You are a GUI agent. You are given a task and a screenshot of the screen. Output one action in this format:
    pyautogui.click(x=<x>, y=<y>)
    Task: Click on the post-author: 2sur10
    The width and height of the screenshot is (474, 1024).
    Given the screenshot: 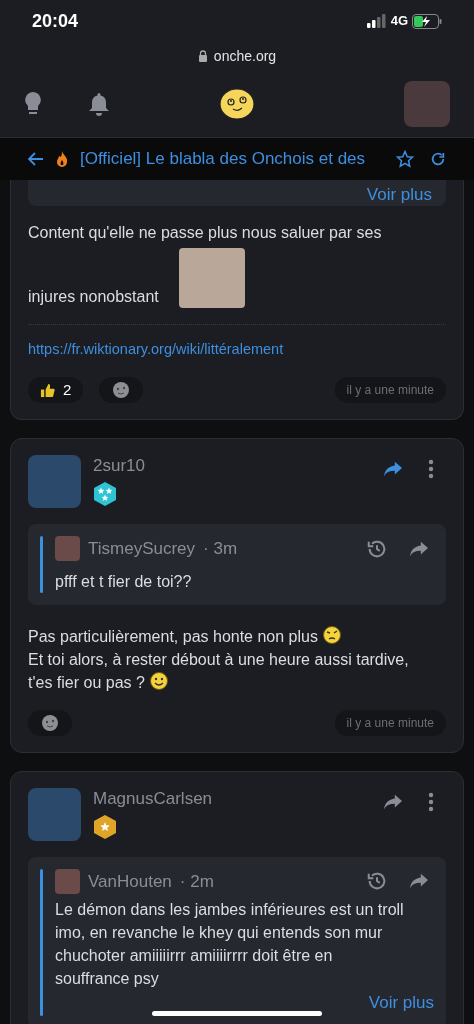 What is the action you would take?
    pyautogui.click(x=119, y=466)
    